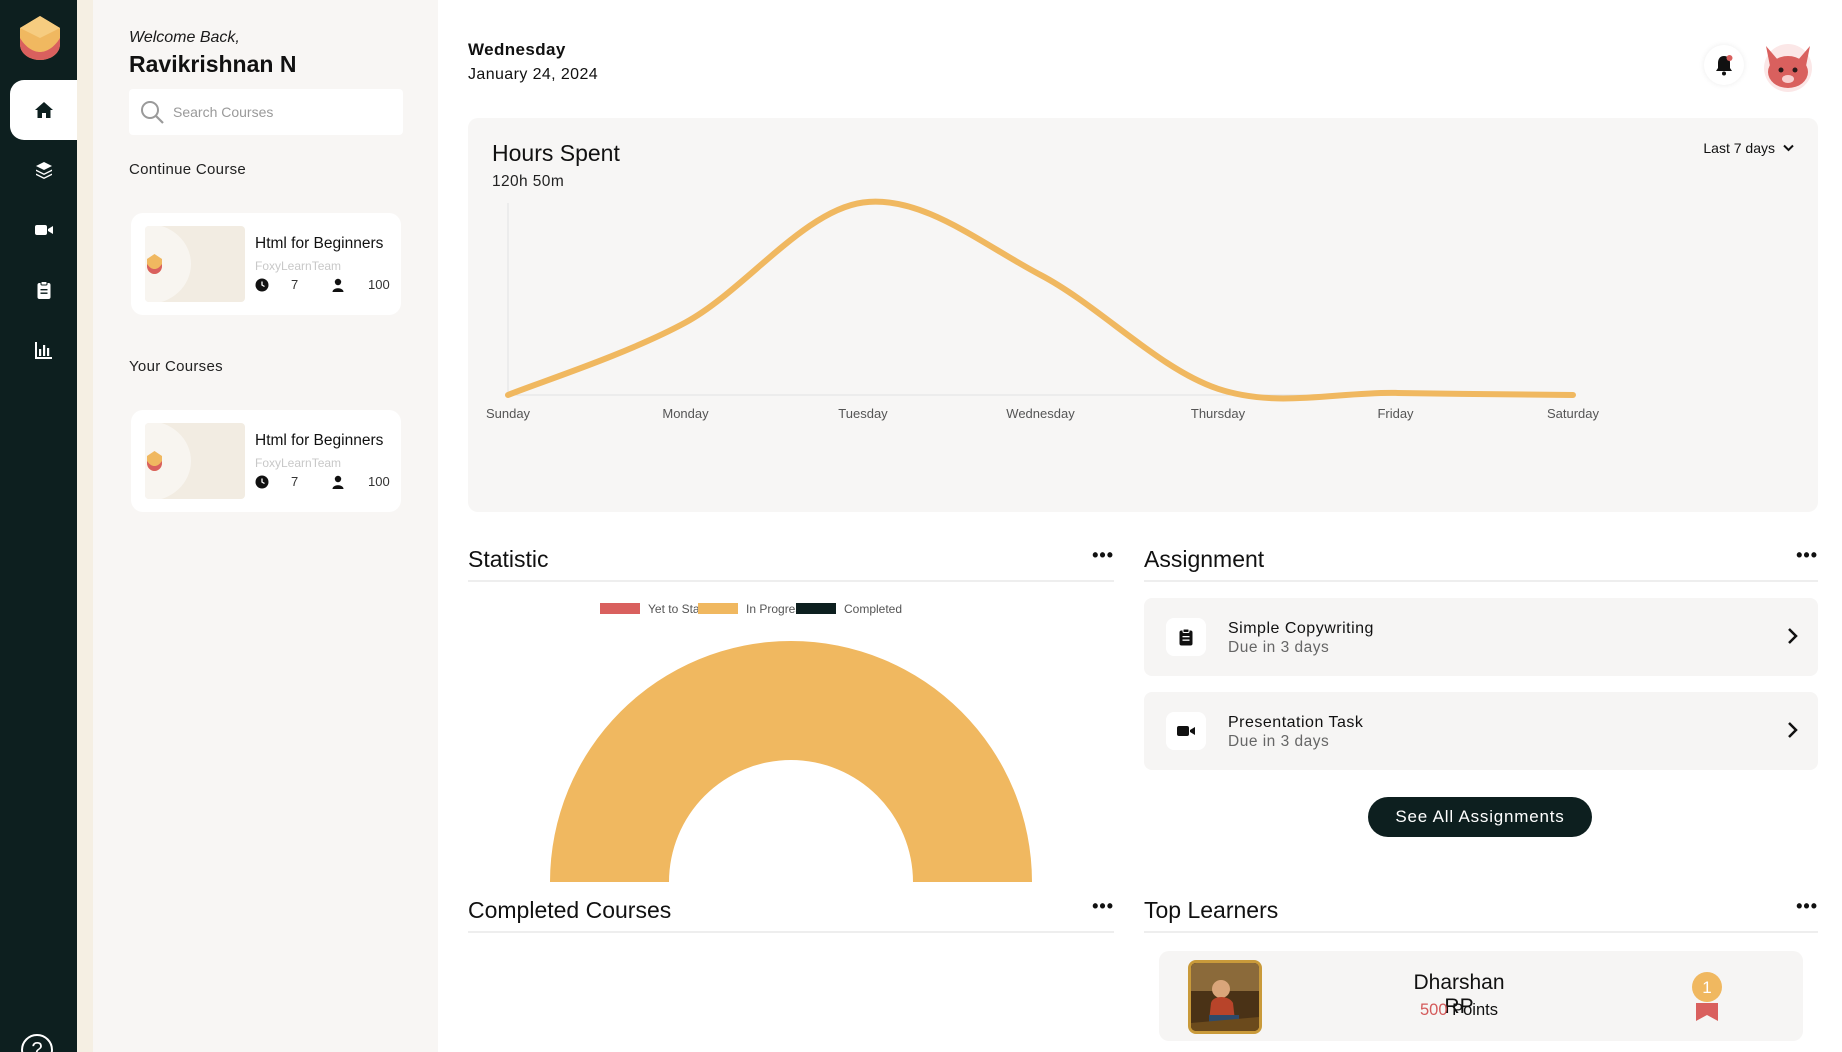 The height and width of the screenshot is (1052, 1842). What do you see at coordinates (508, 413) in the screenshot?
I see `x-tick-label: Sunday` at bounding box center [508, 413].